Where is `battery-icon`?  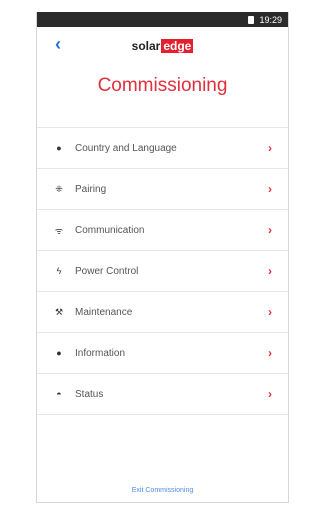
battery-icon is located at coordinates (251, 19).